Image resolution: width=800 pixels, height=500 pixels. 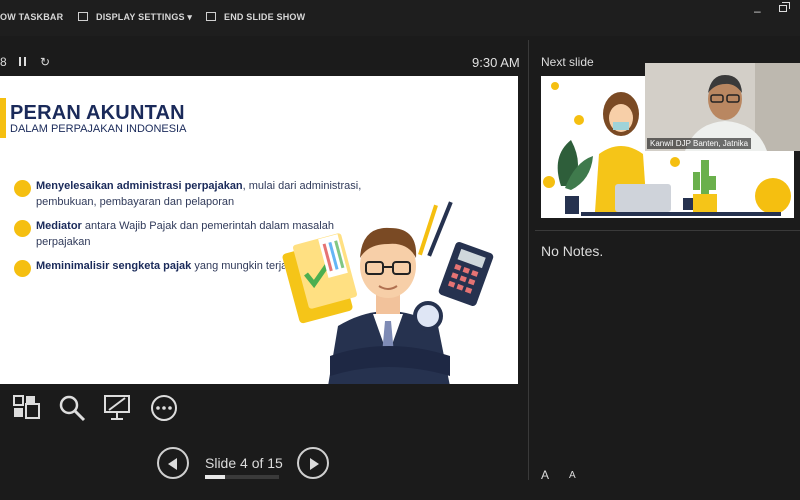 What do you see at coordinates (98, 129) in the screenshot?
I see `slide-subtitle: DALAM PERPAJAKAN INDONESIA` at bounding box center [98, 129].